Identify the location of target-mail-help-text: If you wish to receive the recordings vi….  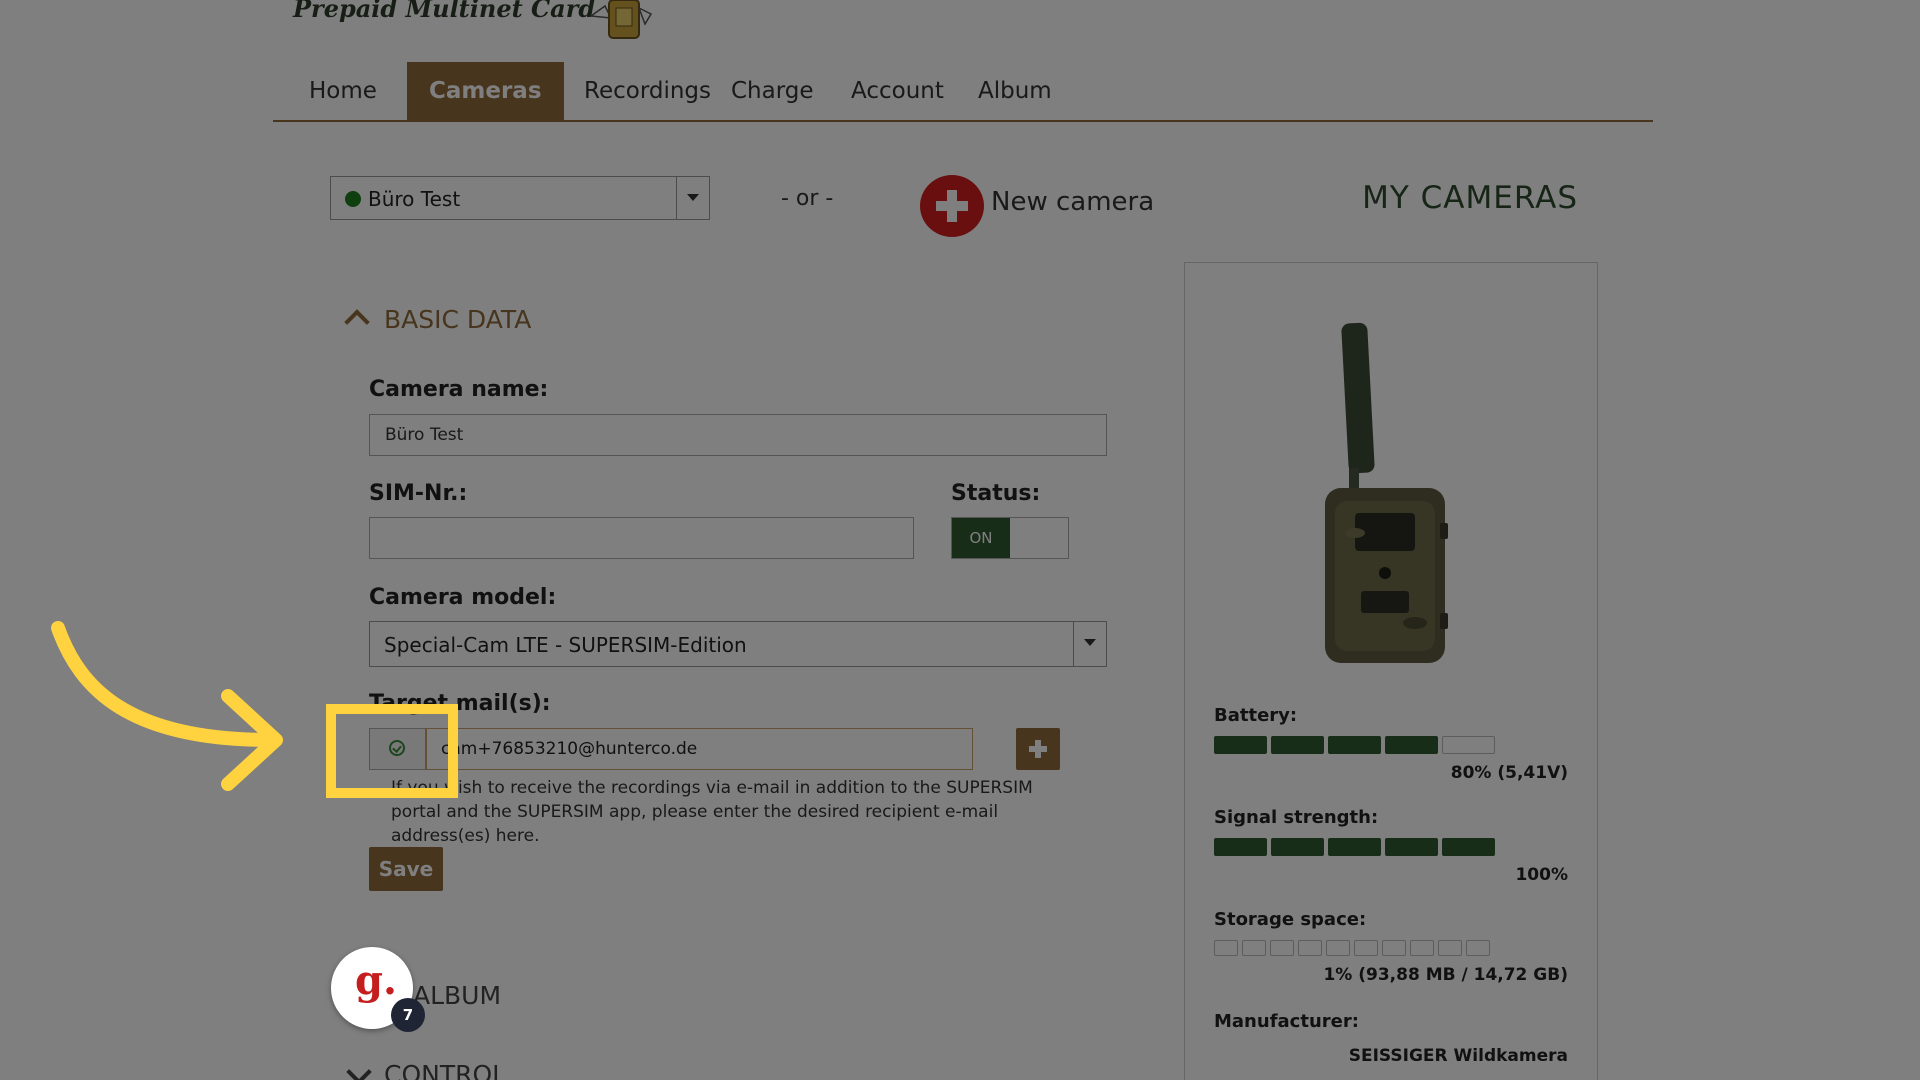
(712, 812).